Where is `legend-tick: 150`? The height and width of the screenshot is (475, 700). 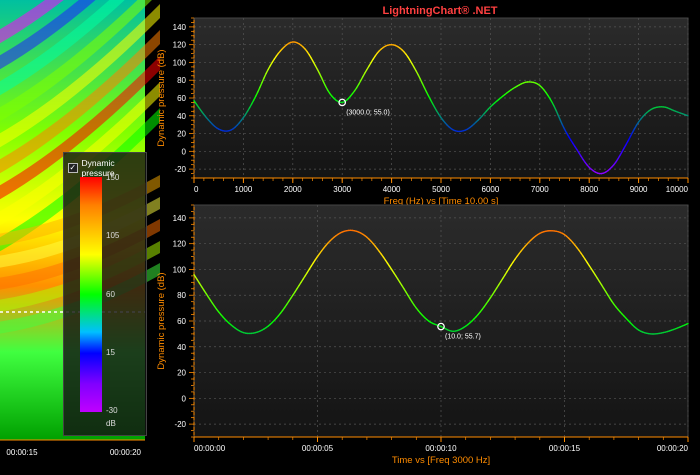
legend-tick: 150 is located at coordinates (112, 177).